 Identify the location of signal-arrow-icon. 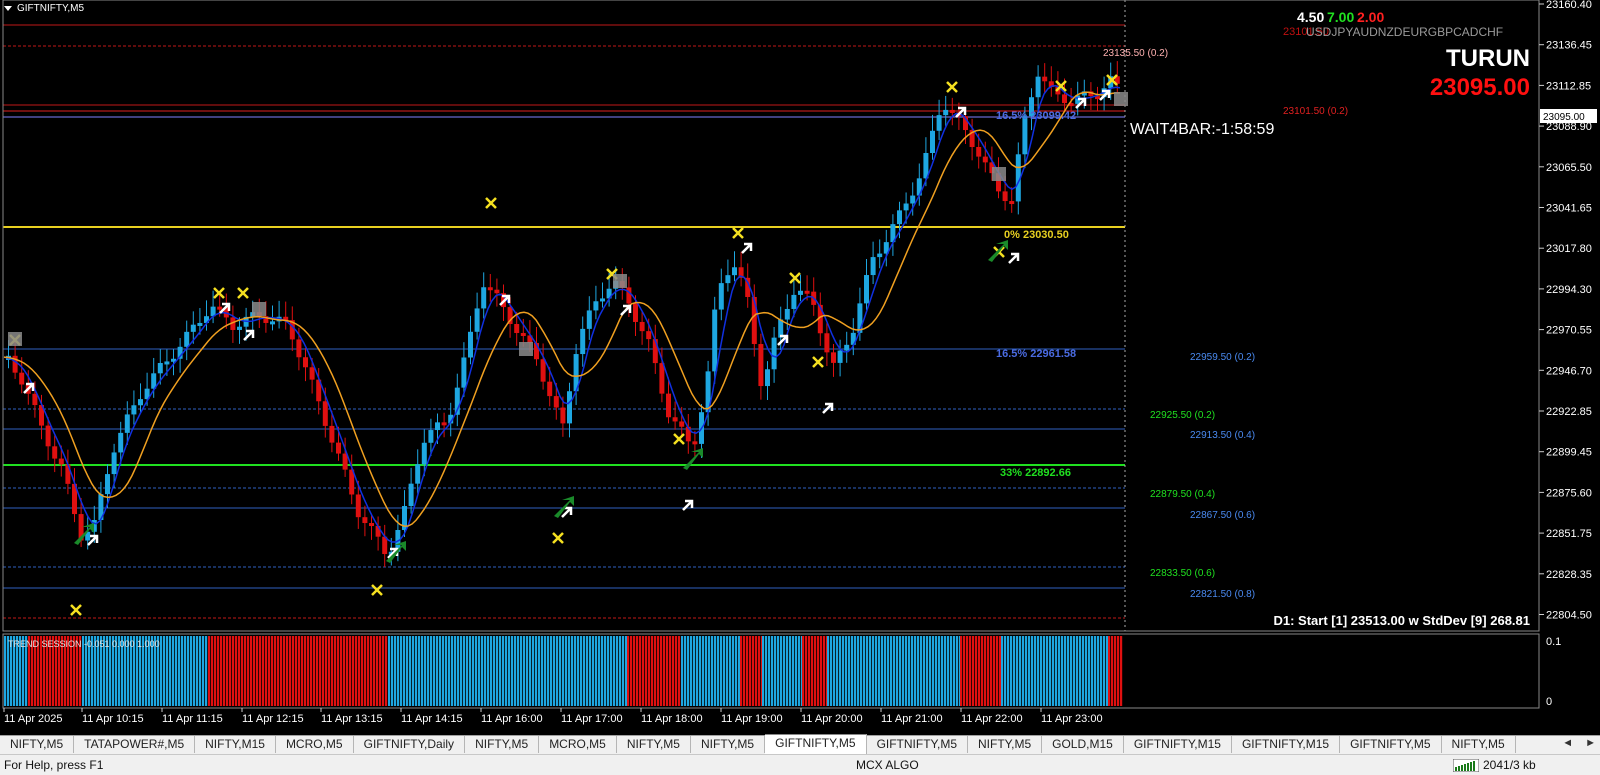
(1014, 258).